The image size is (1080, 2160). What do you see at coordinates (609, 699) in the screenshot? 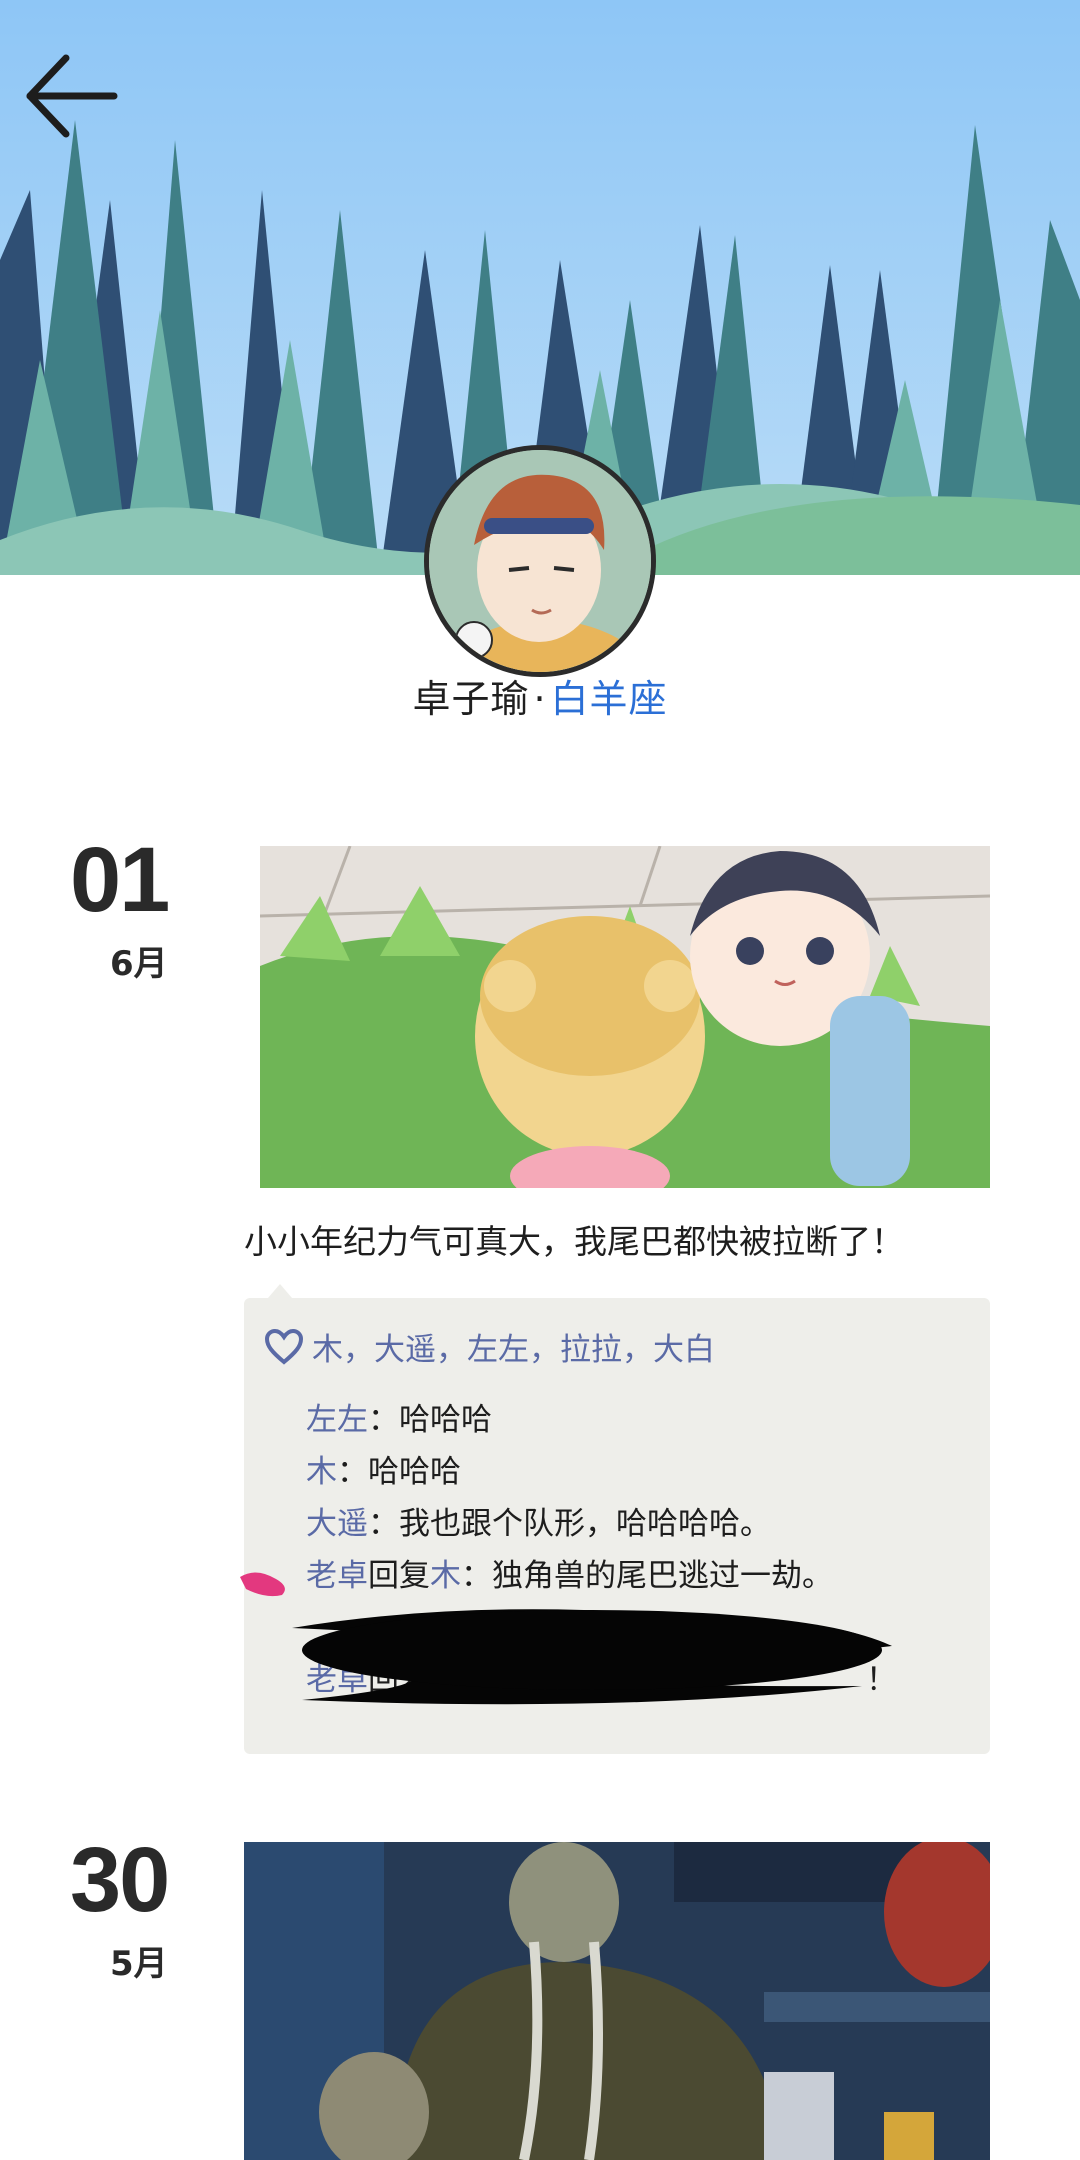
I see `profile-zodiac: 白羊座` at bounding box center [609, 699].